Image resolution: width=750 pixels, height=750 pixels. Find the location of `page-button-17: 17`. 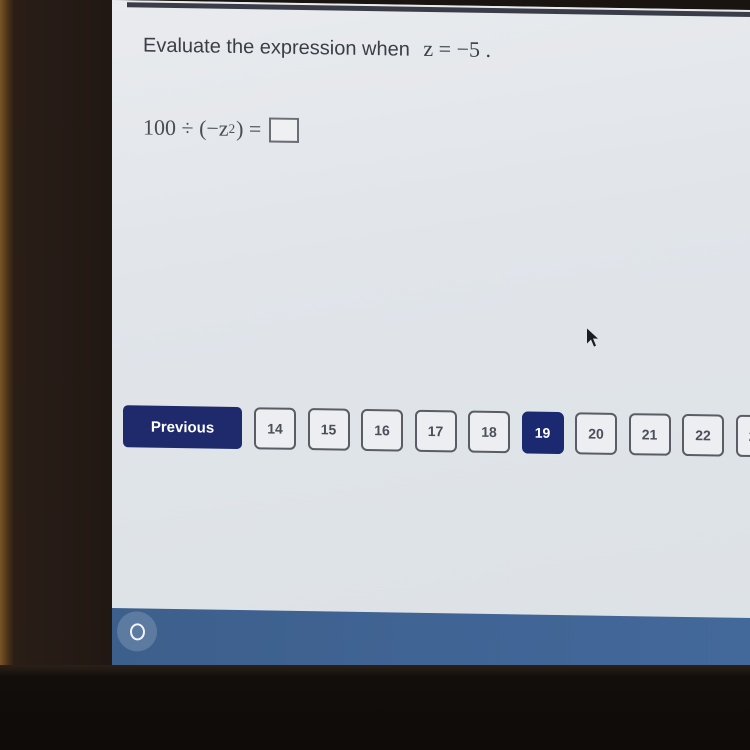

page-button-17: 17 is located at coordinates (435, 431).